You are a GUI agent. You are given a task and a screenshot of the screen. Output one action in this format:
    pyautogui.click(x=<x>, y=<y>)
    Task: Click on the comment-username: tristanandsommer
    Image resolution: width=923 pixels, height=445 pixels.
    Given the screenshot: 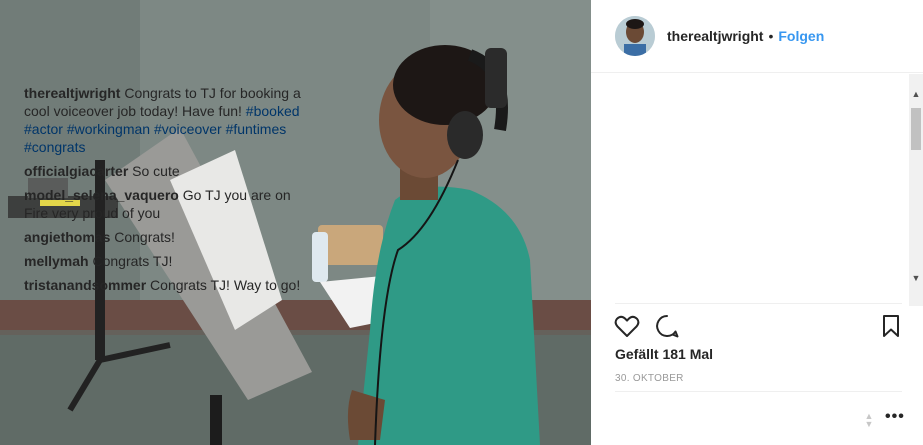 What is the action you would take?
    pyautogui.click(x=85, y=285)
    